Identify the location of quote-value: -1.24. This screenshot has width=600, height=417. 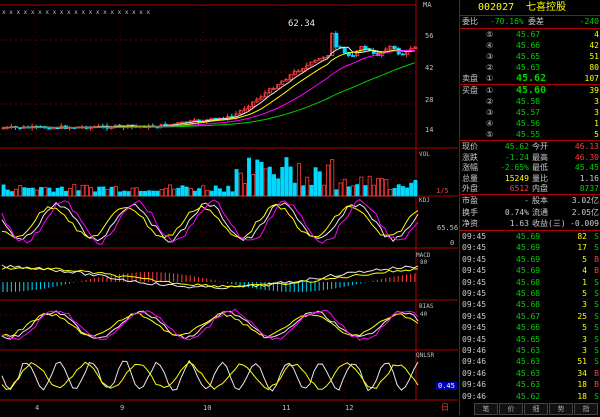
(516, 157).